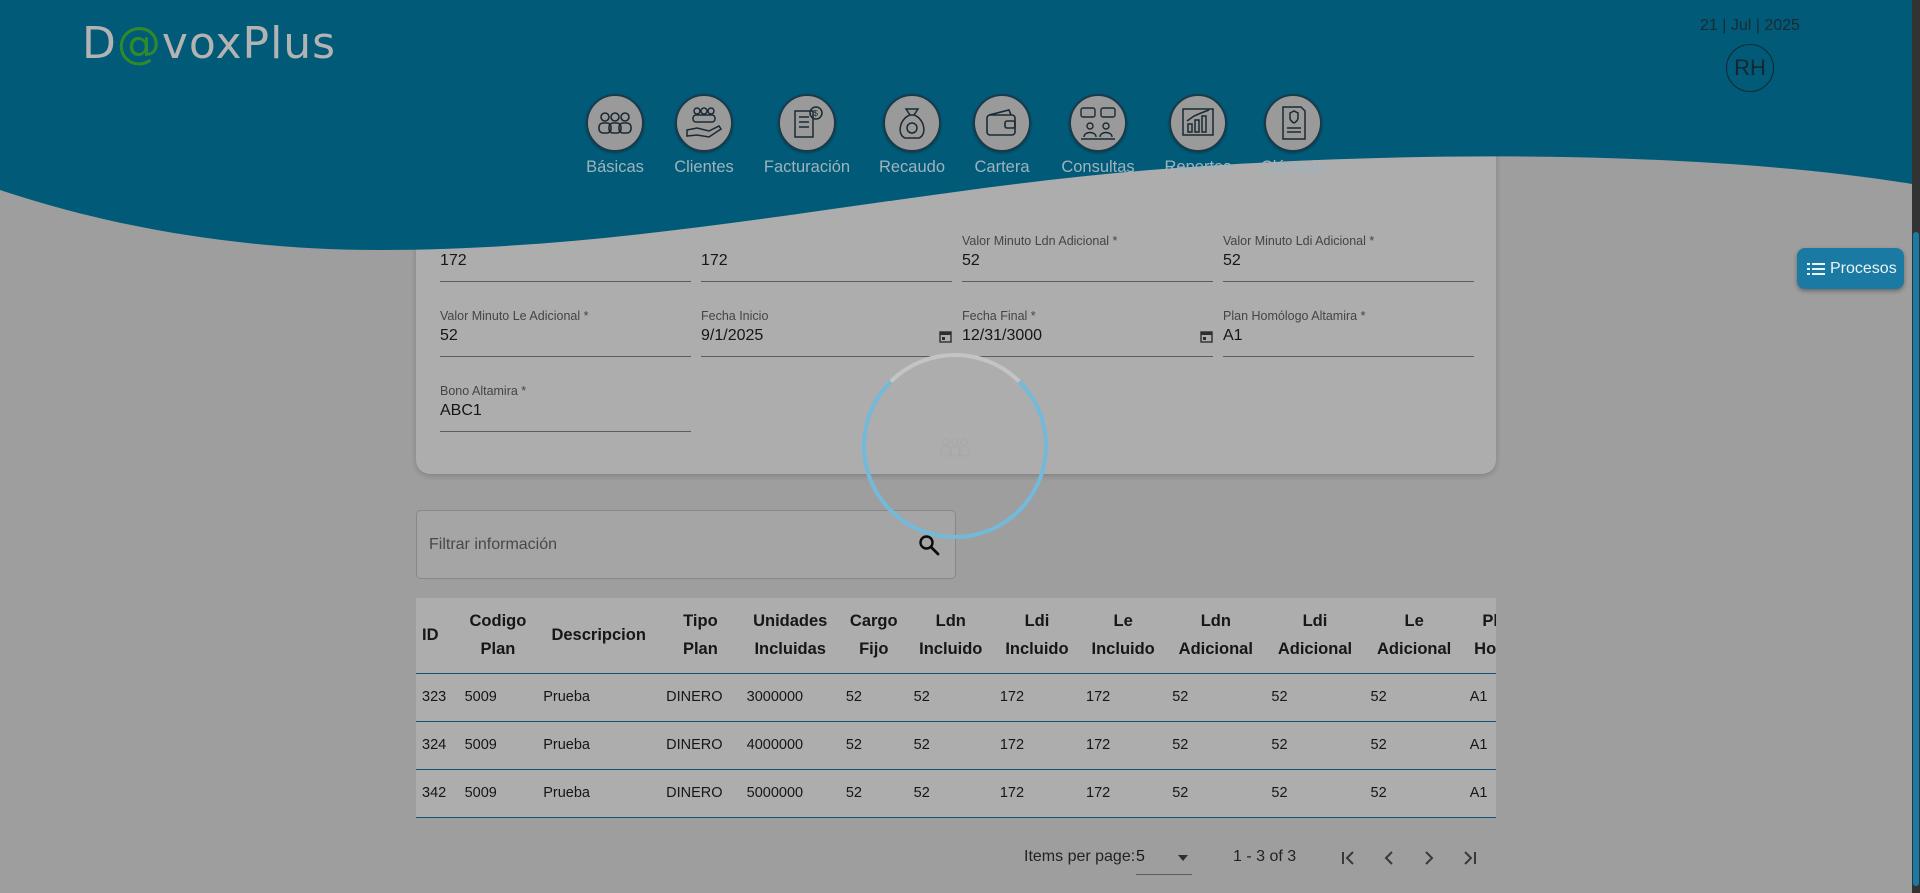 The height and width of the screenshot is (893, 1920). I want to click on nav-consultas: Consultas, so click(1098, 135).